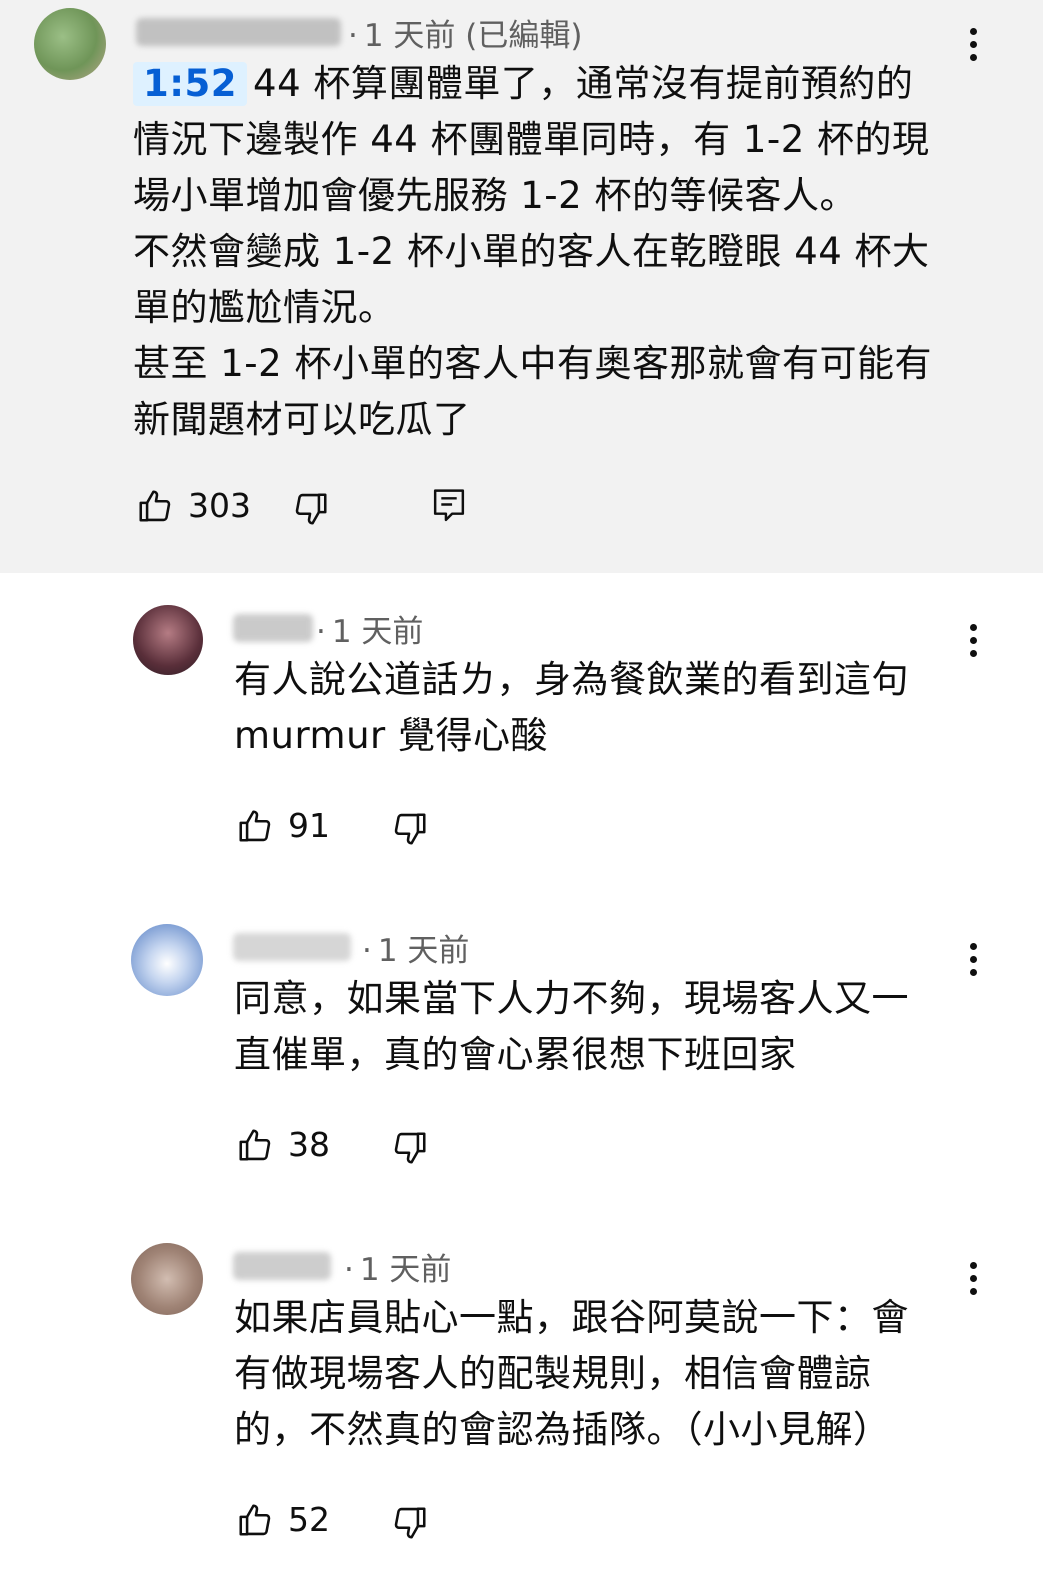 The height and width of the screenshot is (1573, 1043). I want to click on reply-button, so click(449, 506).